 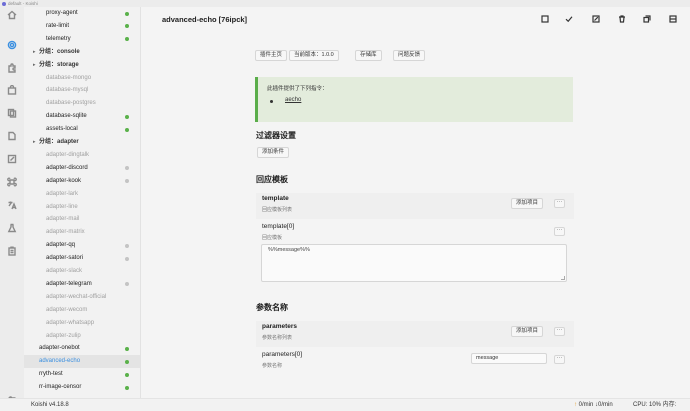 I want to click on delete-icon, so click(x=622, y=19).